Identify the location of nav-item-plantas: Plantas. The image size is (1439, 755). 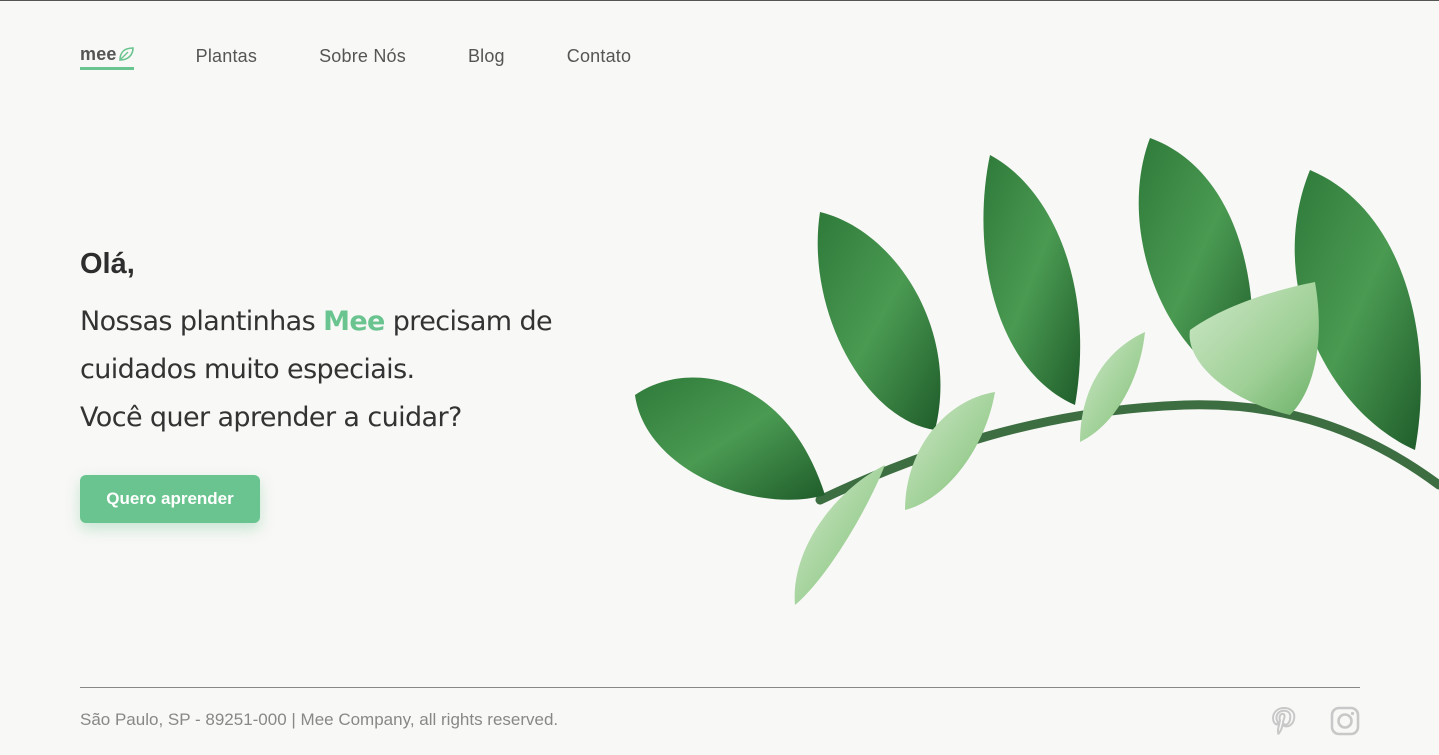
(226, 56).